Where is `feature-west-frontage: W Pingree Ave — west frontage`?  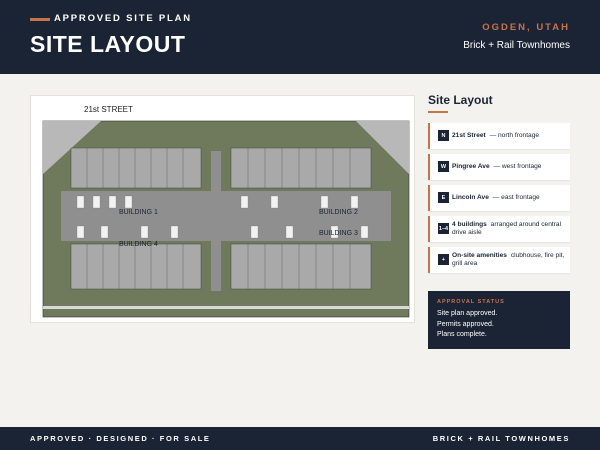 feature-west-frontage: W Pingree Ave — west frontage is located at coordinates (499, 167).